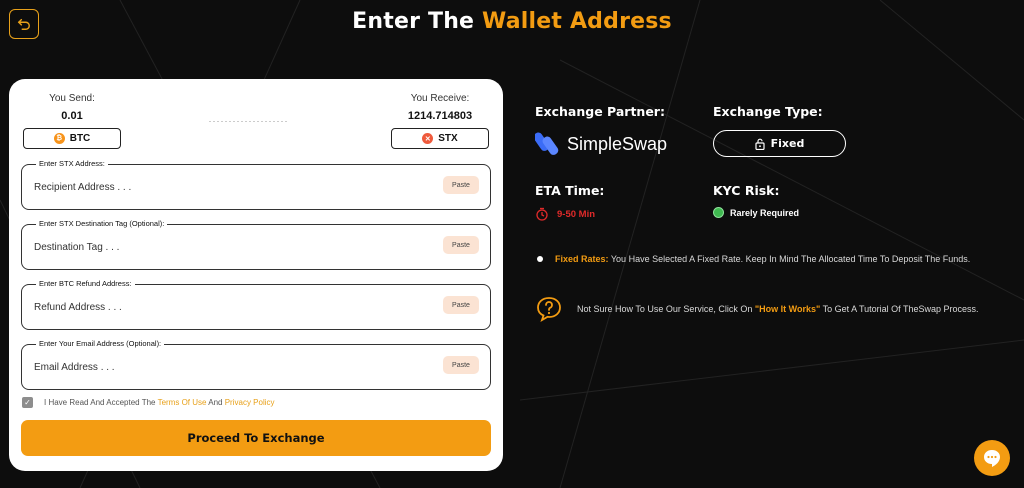  Describe the element at coordinates (718, 212) in the screenshot. I see `kyc-status-dot` at that location.